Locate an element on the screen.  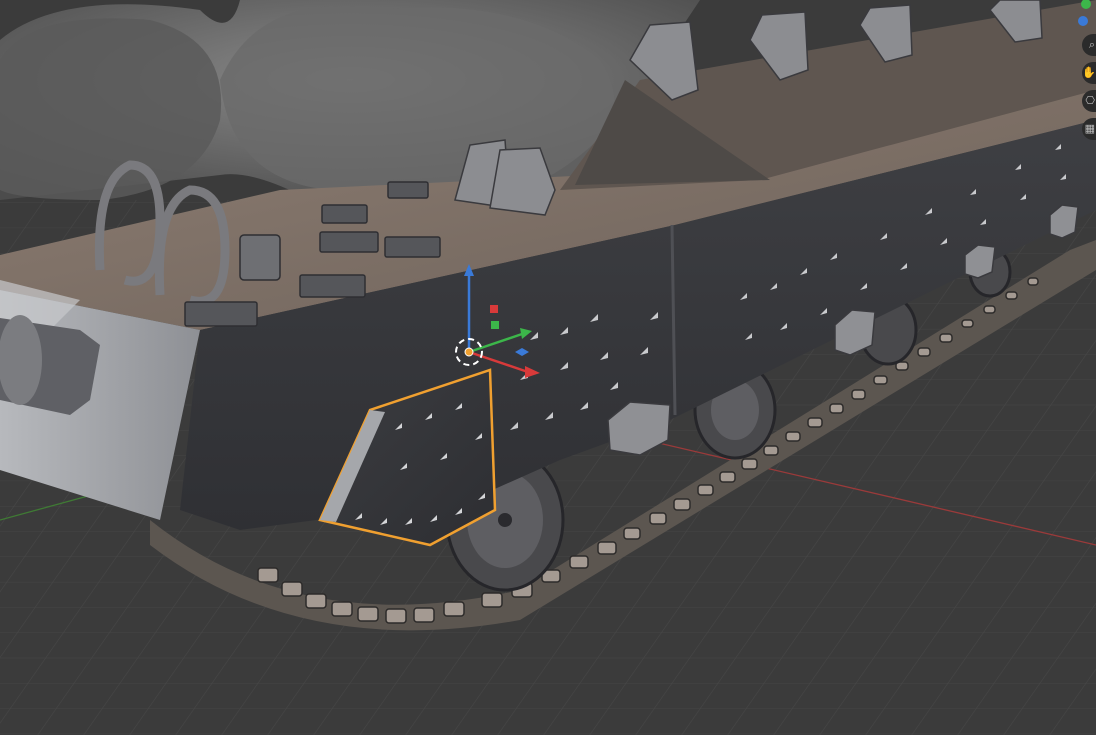
pan-hand-icon: ✋ is located at coordinates (1089, 73).